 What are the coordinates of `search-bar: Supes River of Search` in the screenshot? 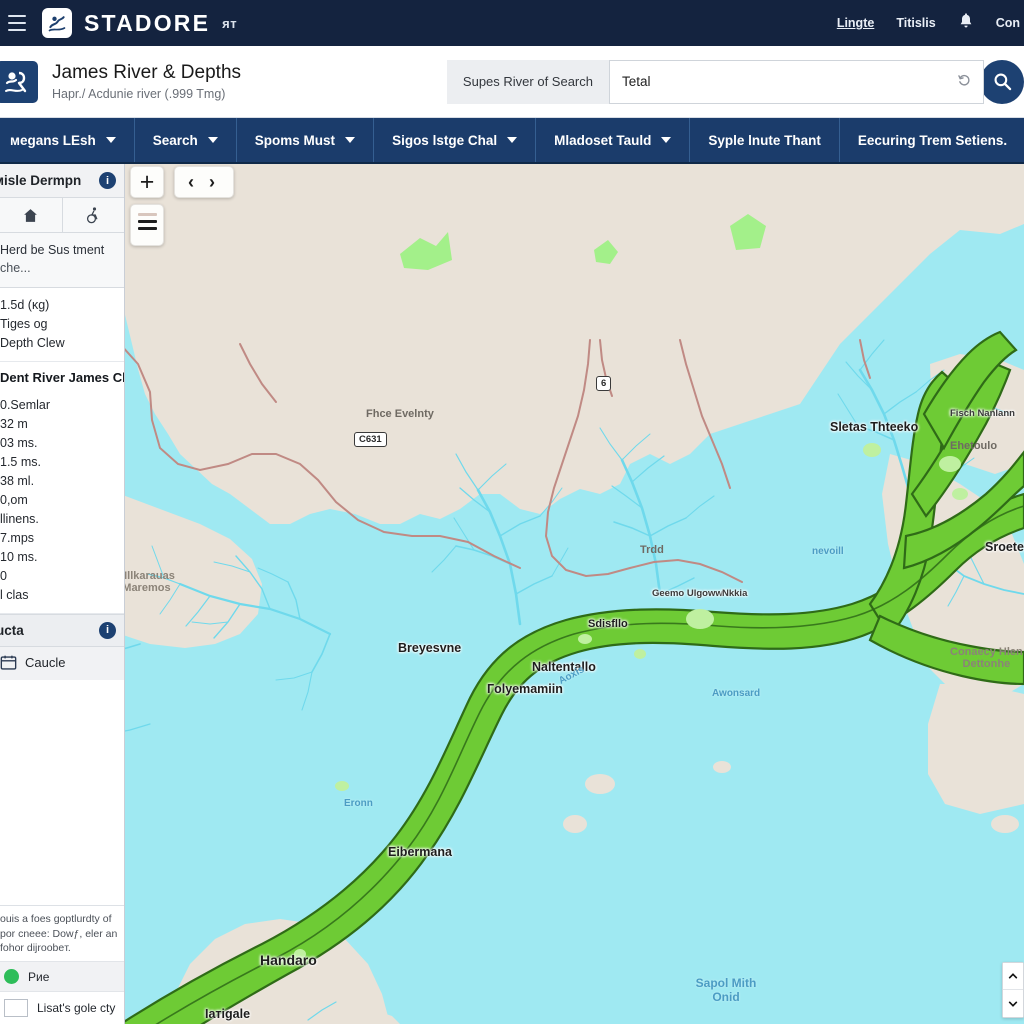 It's located at (735, 81).